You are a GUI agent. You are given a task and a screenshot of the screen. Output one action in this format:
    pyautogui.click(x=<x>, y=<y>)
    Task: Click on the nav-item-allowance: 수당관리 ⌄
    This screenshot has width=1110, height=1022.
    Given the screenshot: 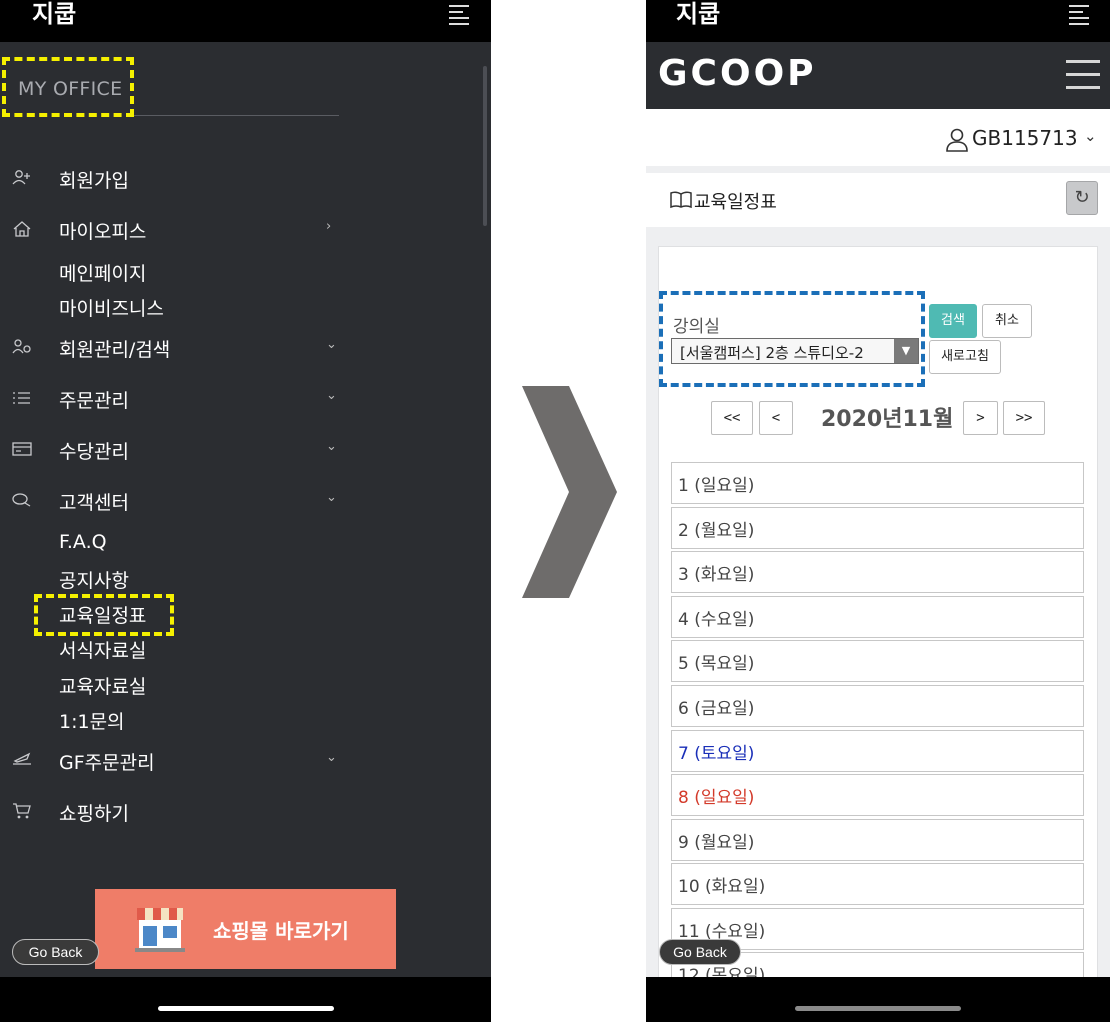 What is the action you would take?
    pyautogui.click(x=180, y=450)
    